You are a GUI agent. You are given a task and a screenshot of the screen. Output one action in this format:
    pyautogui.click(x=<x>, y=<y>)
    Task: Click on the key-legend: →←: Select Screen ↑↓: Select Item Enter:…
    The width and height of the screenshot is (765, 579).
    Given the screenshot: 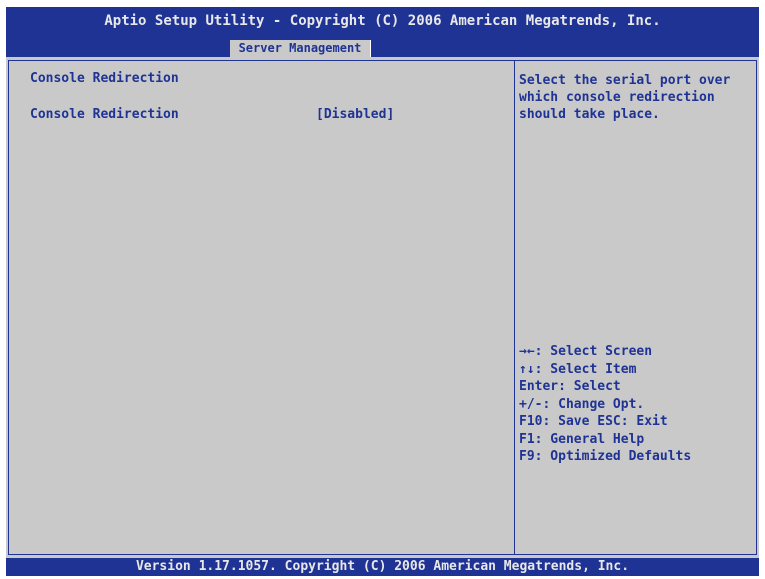 What is the action you would take?
    pyautogui.click(x=636, y=404)
    